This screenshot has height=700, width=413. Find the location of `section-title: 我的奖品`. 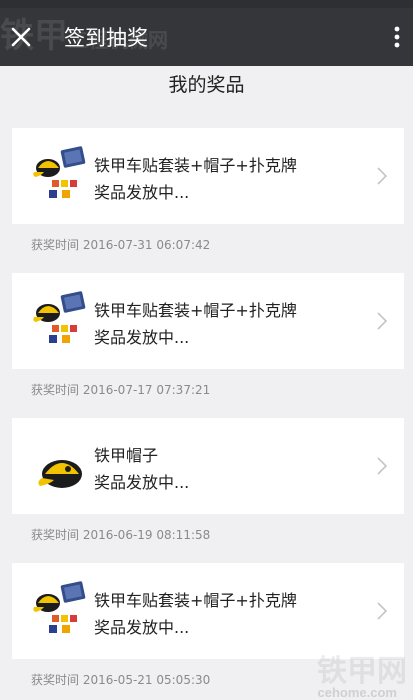

section-title: 我的奖品 is located at coordinates (206, 83).